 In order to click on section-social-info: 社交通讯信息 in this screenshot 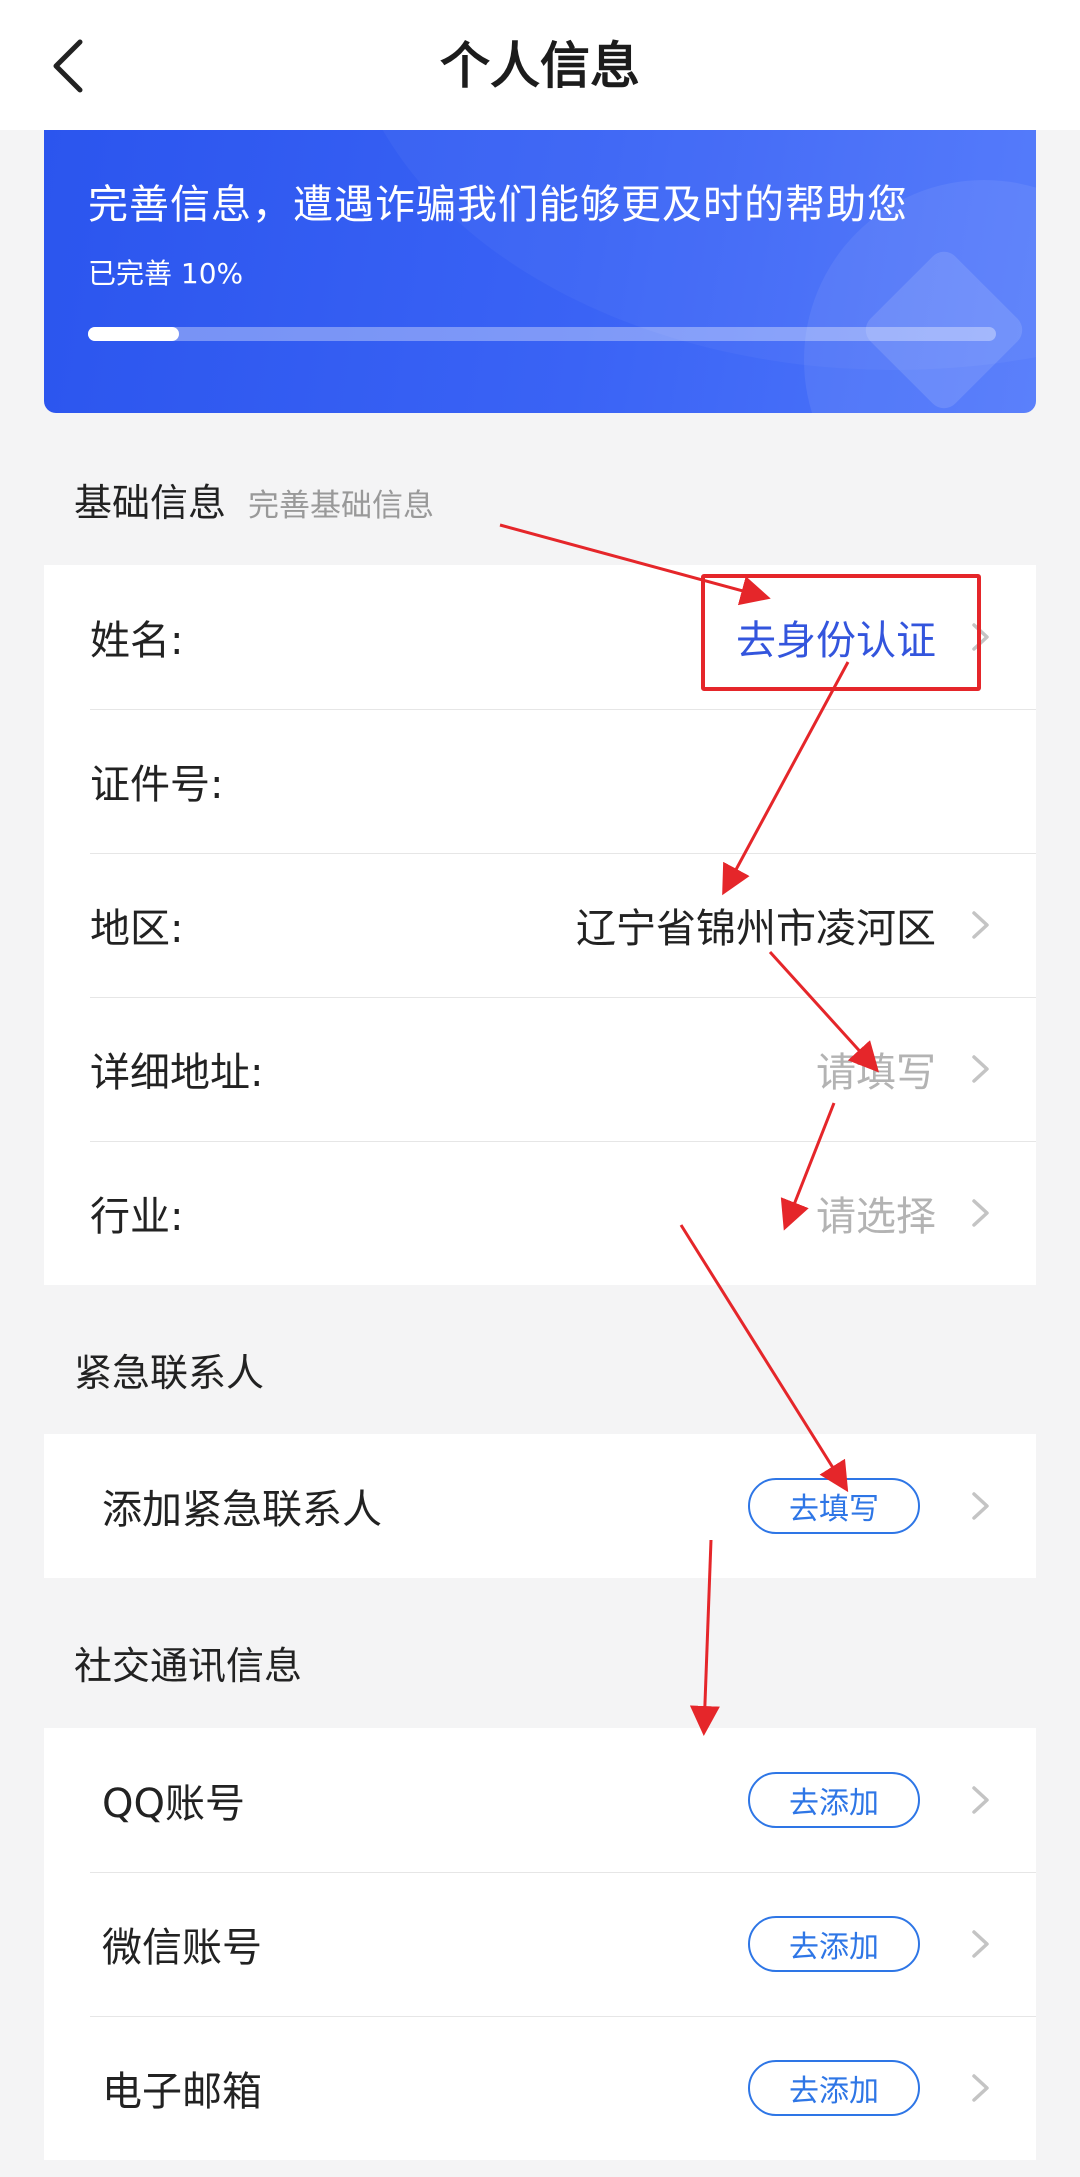, I will do `click(188, 1662)`.